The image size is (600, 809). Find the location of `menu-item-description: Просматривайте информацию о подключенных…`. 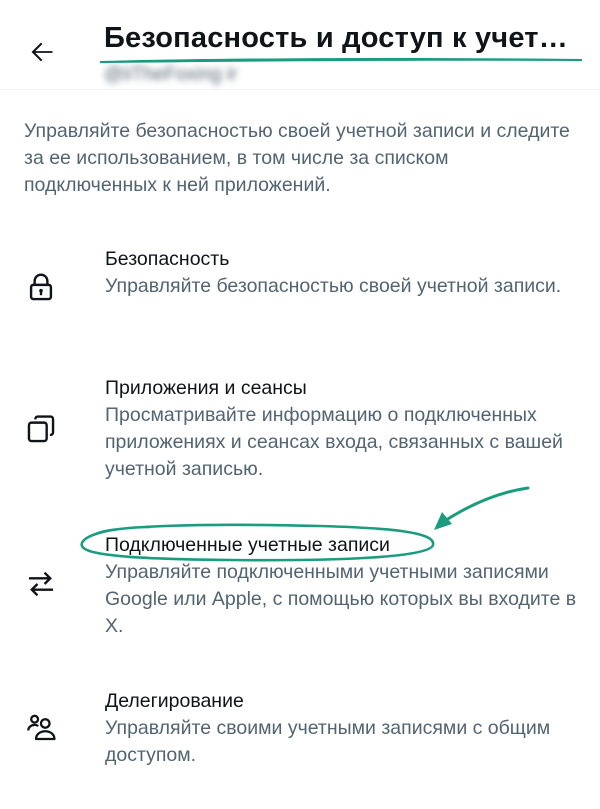

menu-item-description: Просматривайте информацию о подключенных… is located at coordinates (334, 442).